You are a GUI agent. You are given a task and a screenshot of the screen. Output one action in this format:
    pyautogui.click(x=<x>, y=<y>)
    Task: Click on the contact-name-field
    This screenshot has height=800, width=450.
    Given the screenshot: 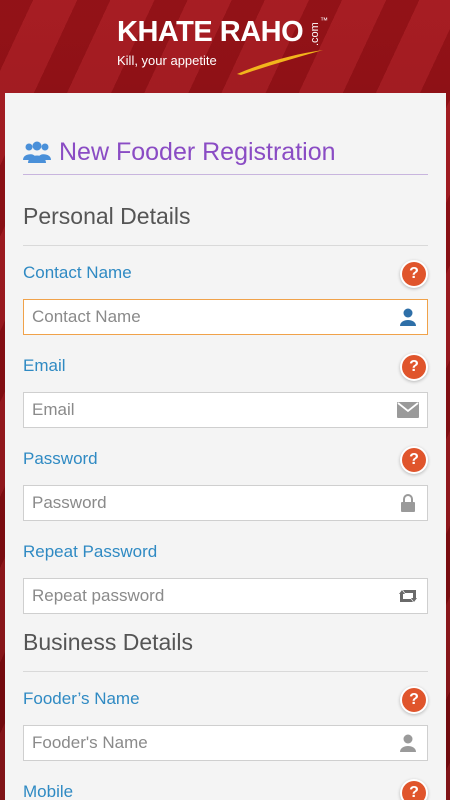 What is the action you would take?
    pyautogui.click(x=225, y=317)
    